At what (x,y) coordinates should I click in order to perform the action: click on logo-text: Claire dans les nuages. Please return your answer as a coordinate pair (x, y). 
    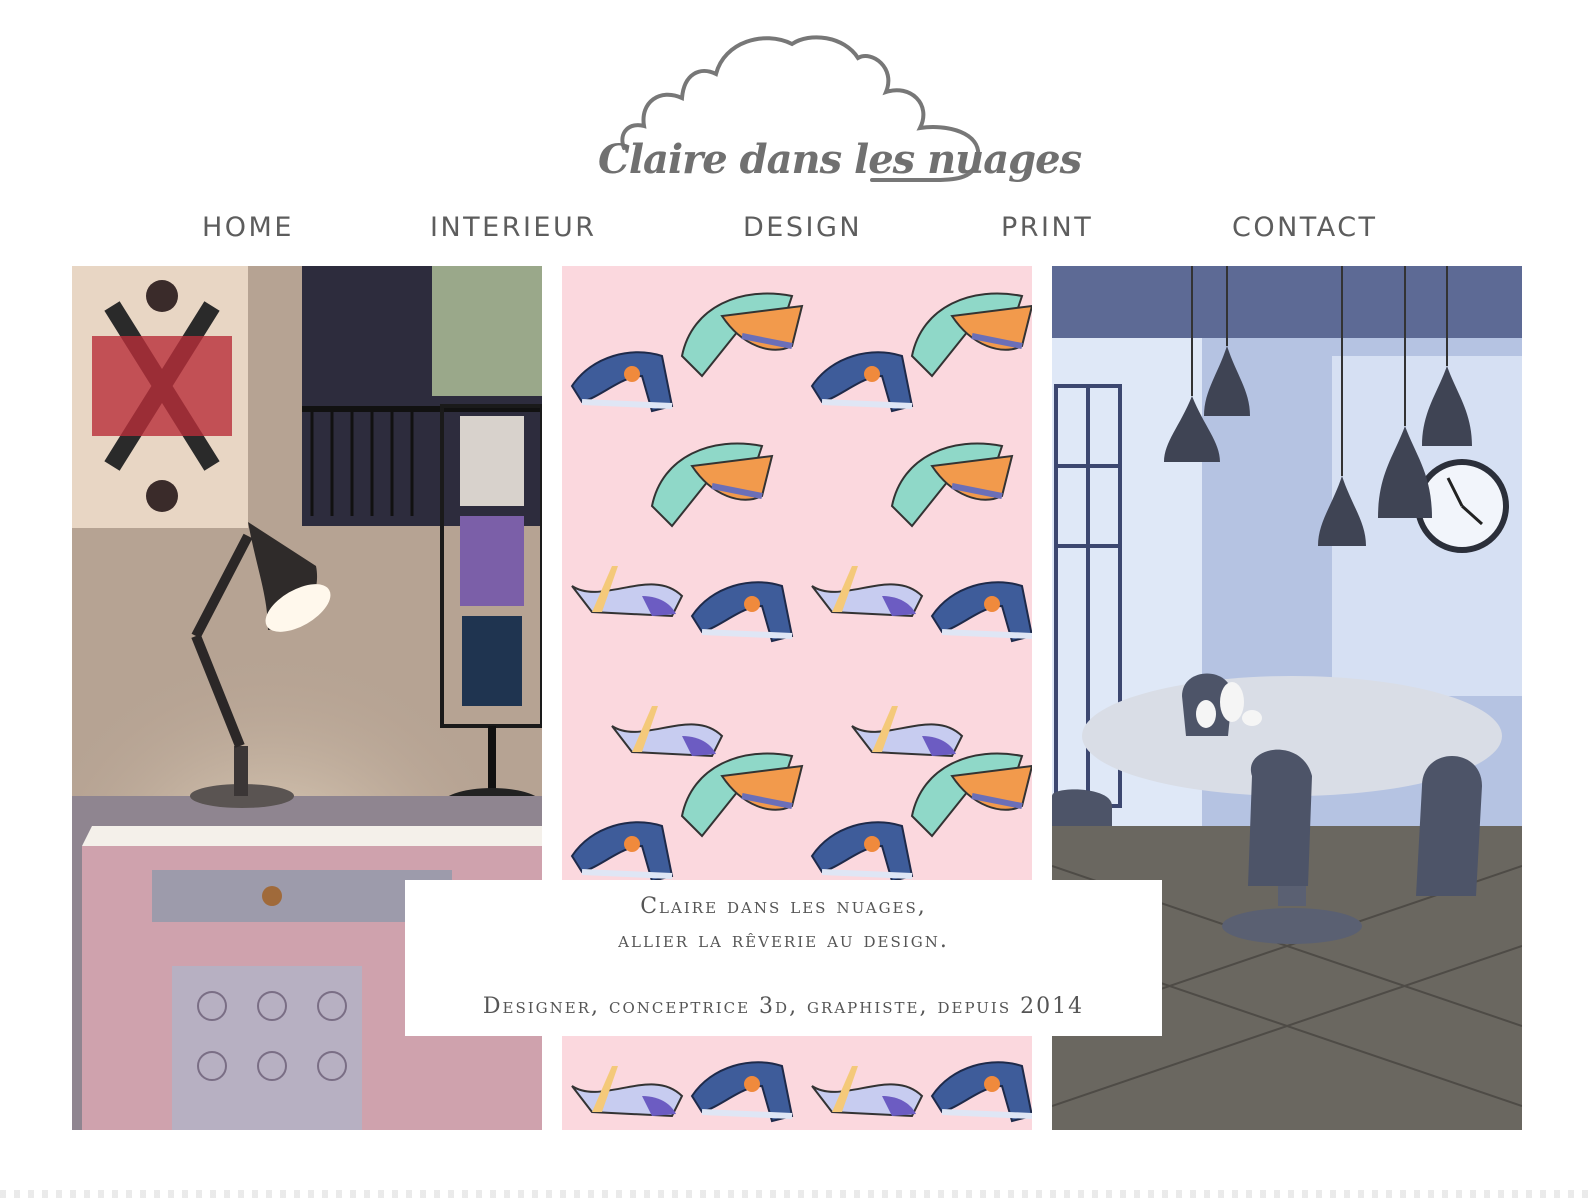
    Looking at the image, I should click on (840, 159).